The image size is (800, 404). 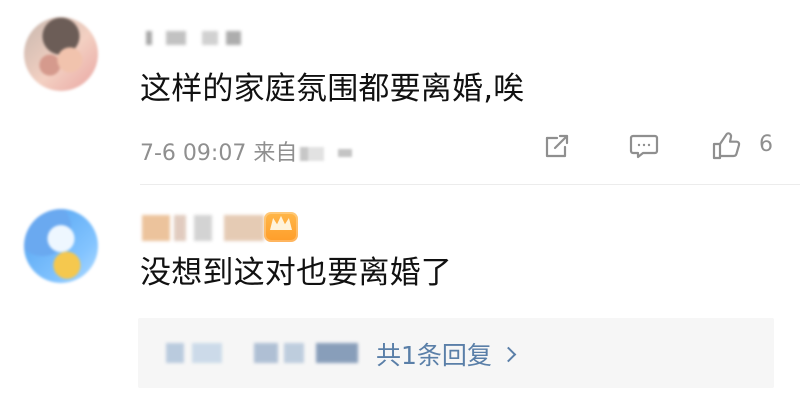 I want to click on like-button: 6, so click(x=743, y=146).